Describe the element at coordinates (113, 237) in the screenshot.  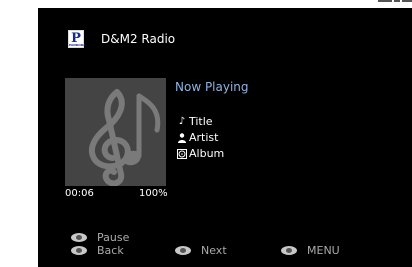
I see `pause-label: Pause` at that location.